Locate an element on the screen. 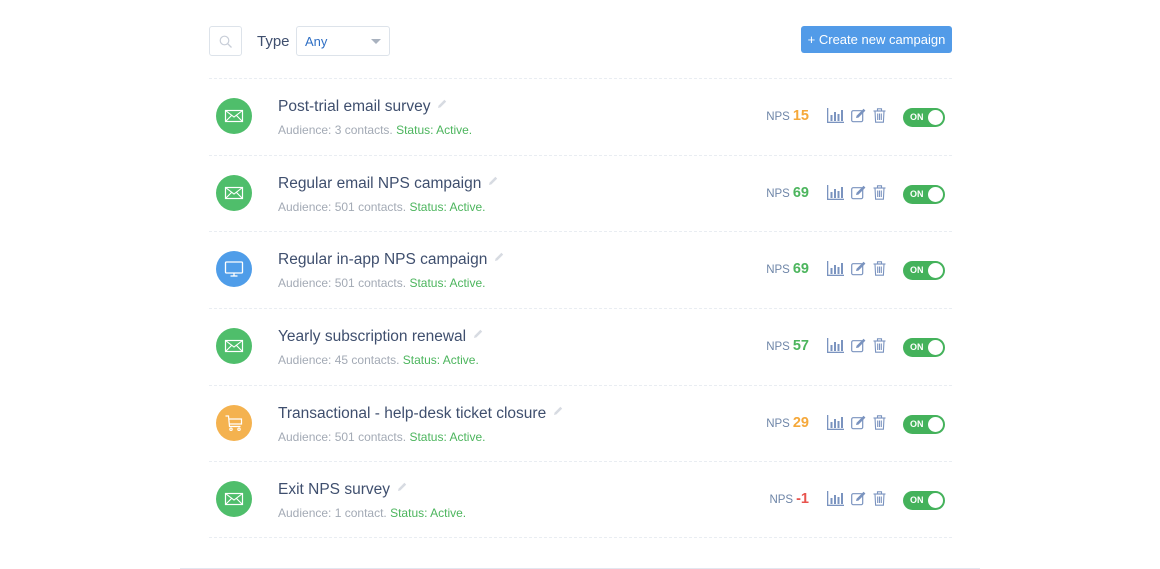 Image resolution: width=1160 pixels, height=569 pixels. cart-icon is located at coordinates (234, 423).